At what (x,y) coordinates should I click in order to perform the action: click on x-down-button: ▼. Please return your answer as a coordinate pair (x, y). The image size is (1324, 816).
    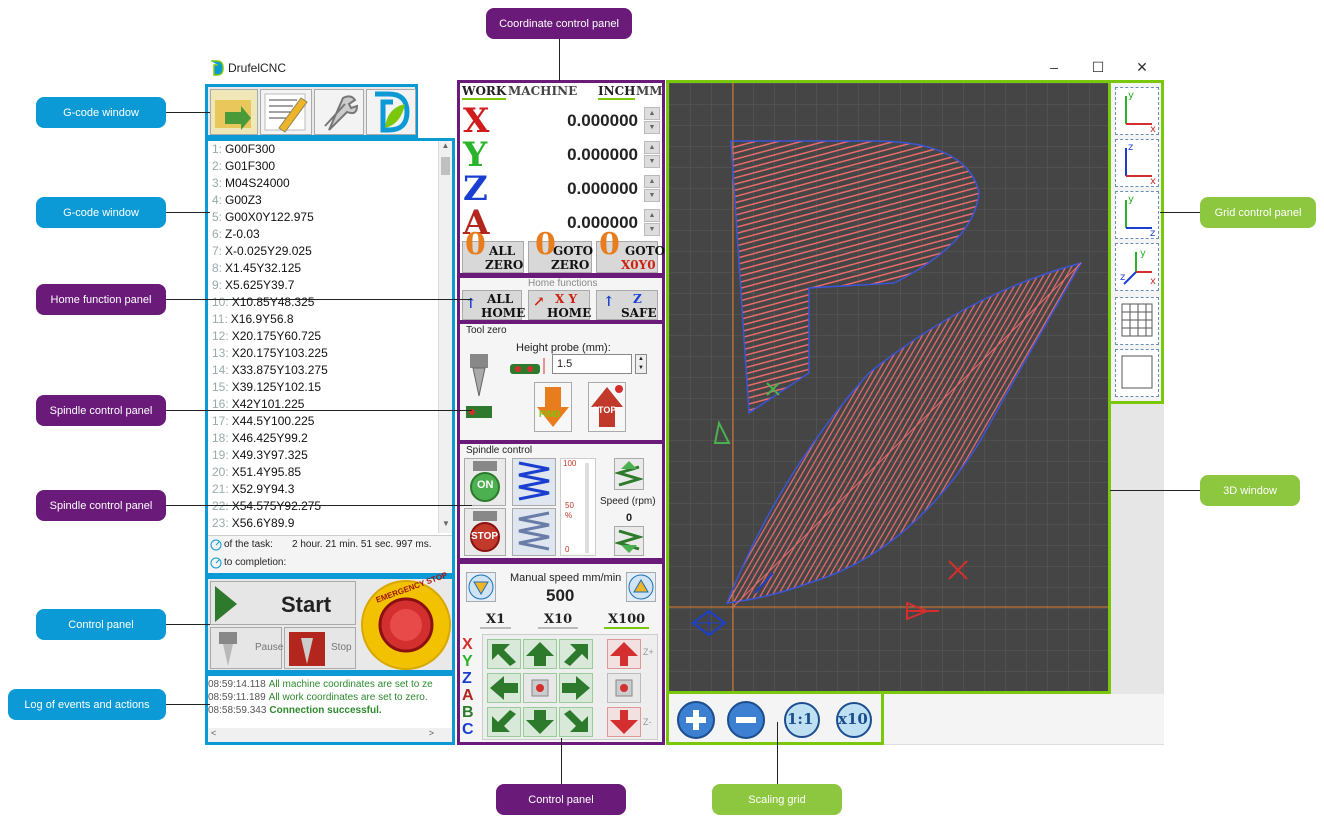
    Looking at the image, I should click on (652, 127).